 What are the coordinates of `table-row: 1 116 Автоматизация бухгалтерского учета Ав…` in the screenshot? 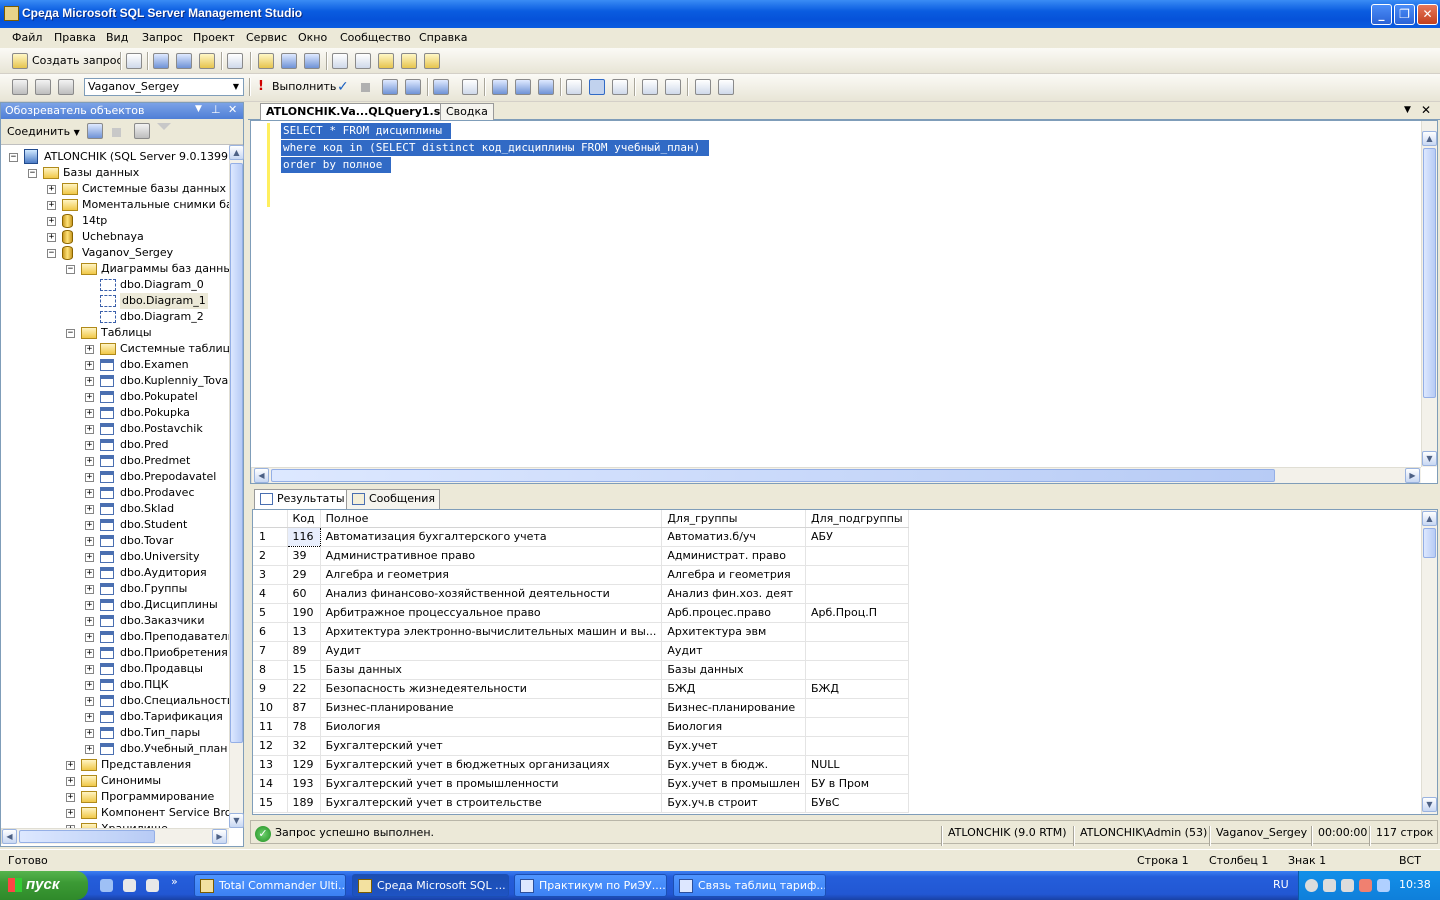 It's located at (581, 536).